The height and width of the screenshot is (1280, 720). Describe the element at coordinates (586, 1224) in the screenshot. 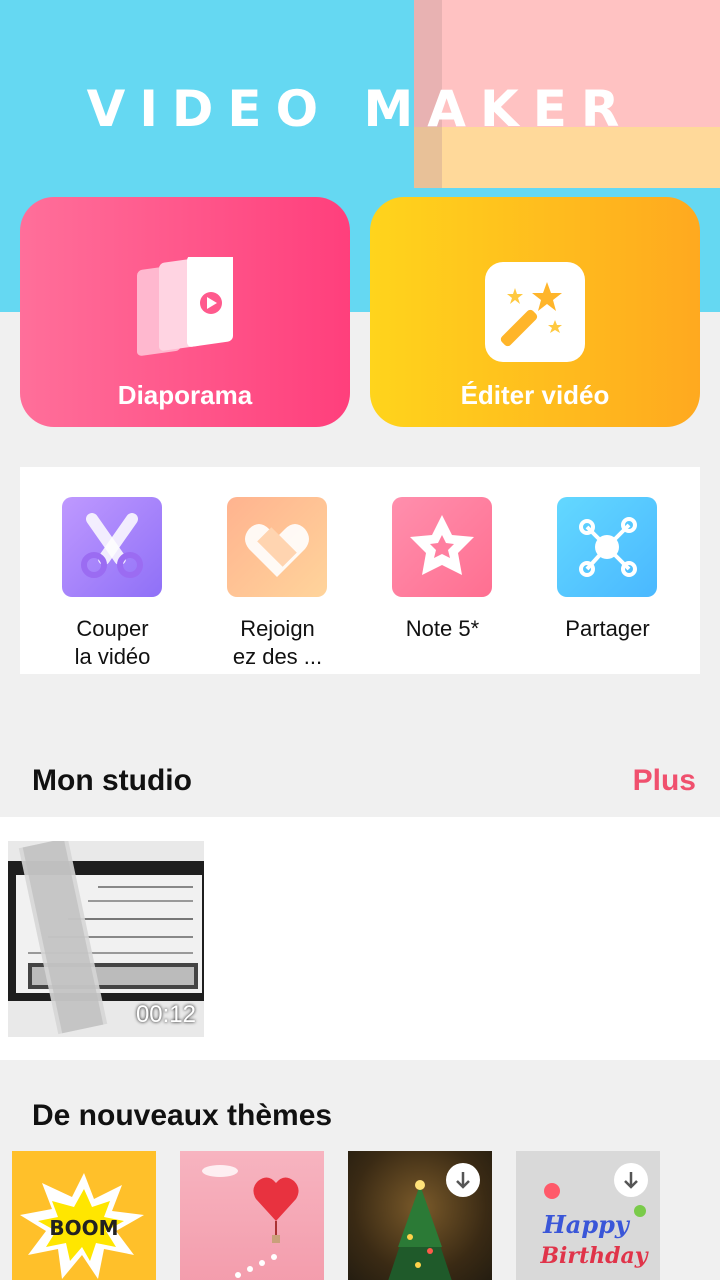

I see `svg-text: Happy` at that location.